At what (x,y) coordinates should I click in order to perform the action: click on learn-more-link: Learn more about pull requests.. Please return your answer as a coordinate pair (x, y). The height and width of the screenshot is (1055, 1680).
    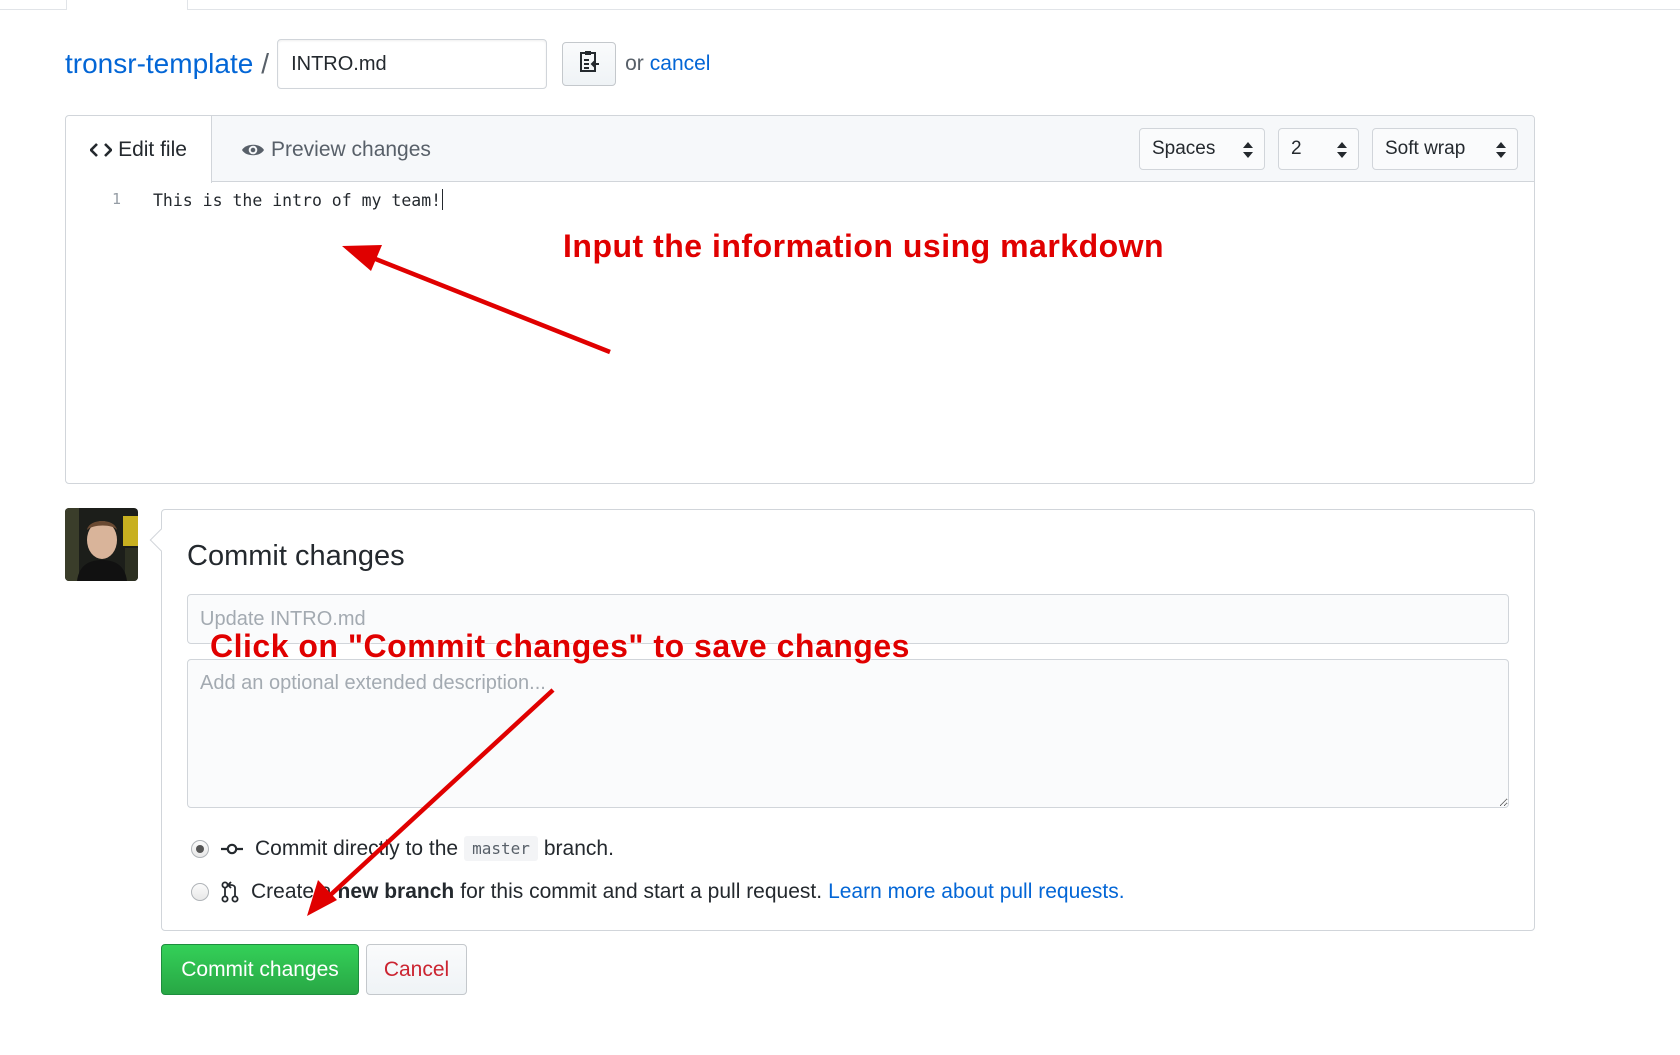
    Looking at the image, I should click on (976, 892).